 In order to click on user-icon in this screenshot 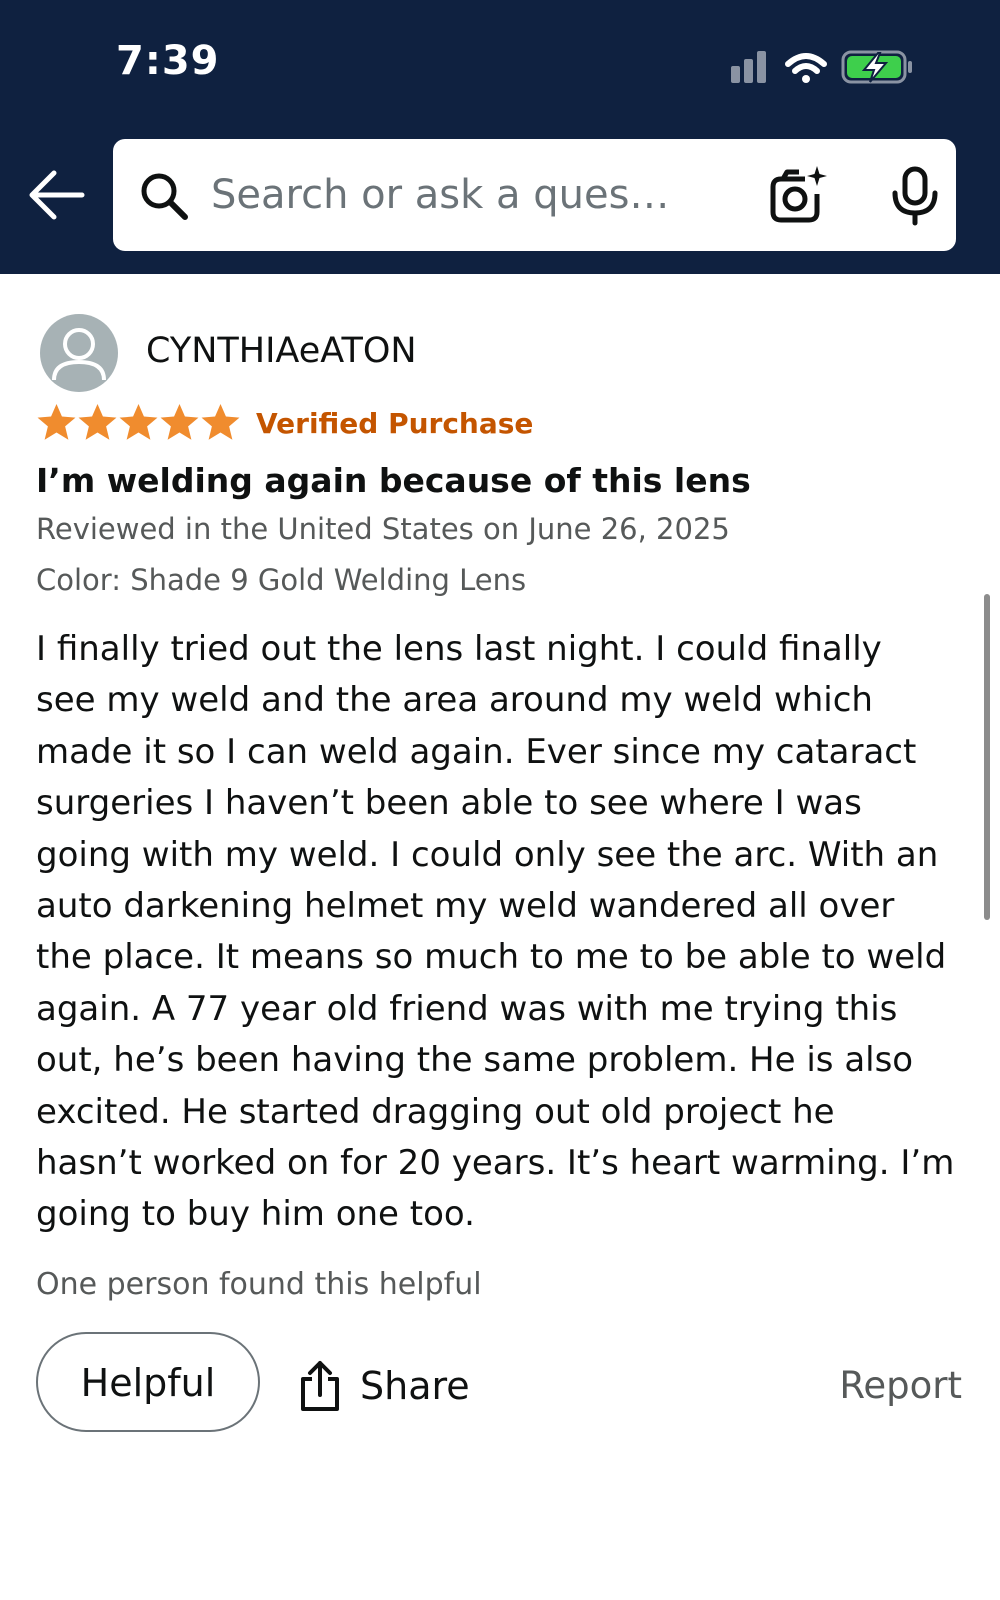, I will do `click(79, 354)`.